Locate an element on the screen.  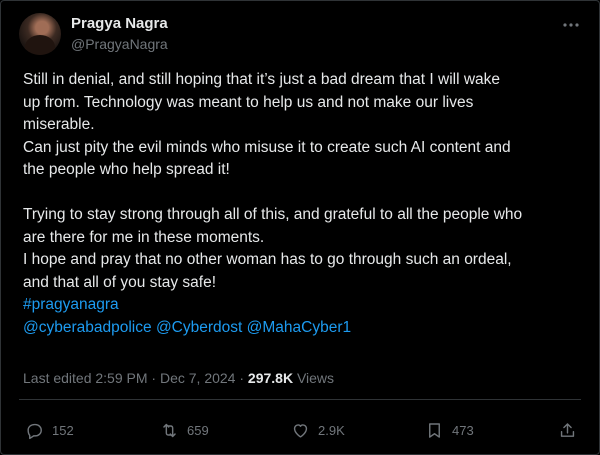
share-icon is located at coordinates (567, 429).